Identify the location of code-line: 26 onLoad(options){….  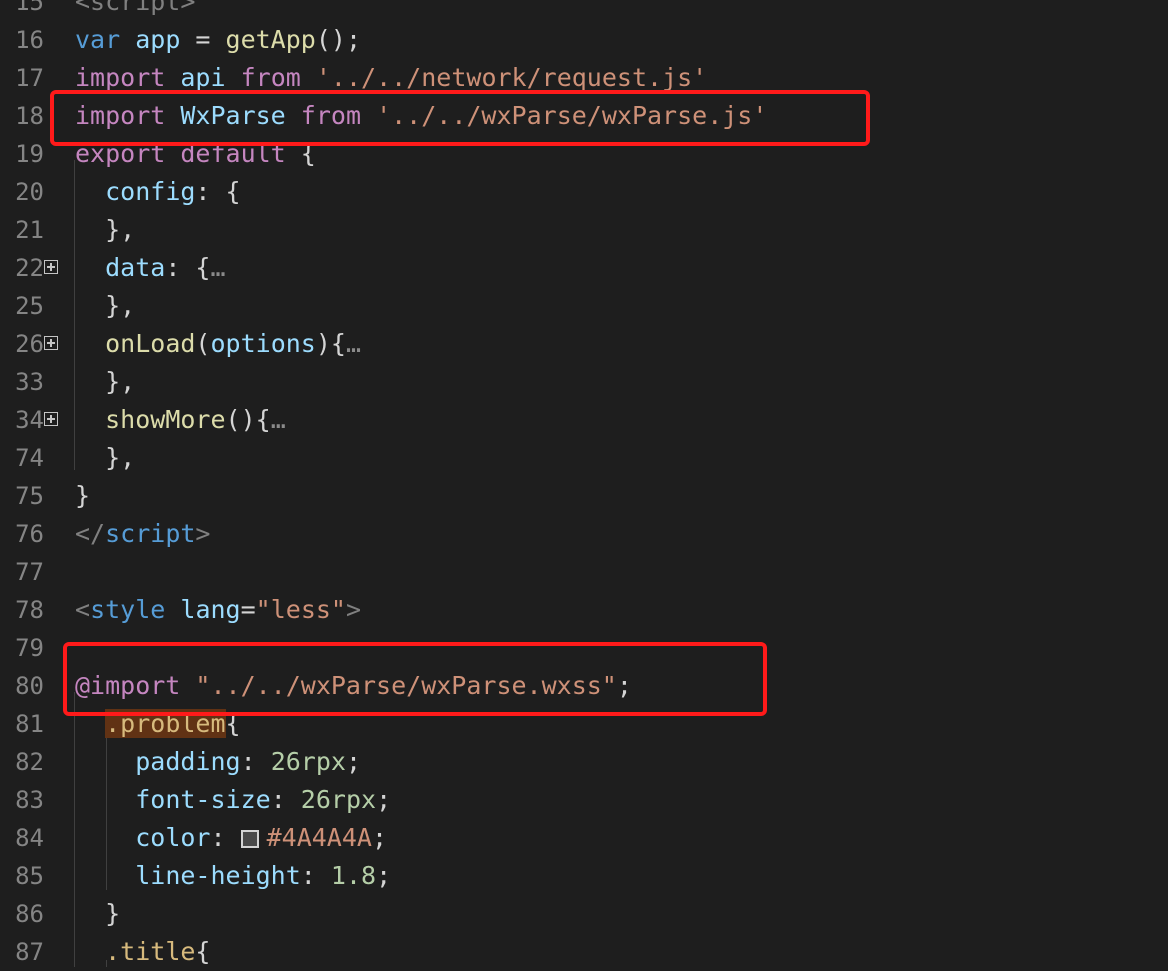
(584, 344).